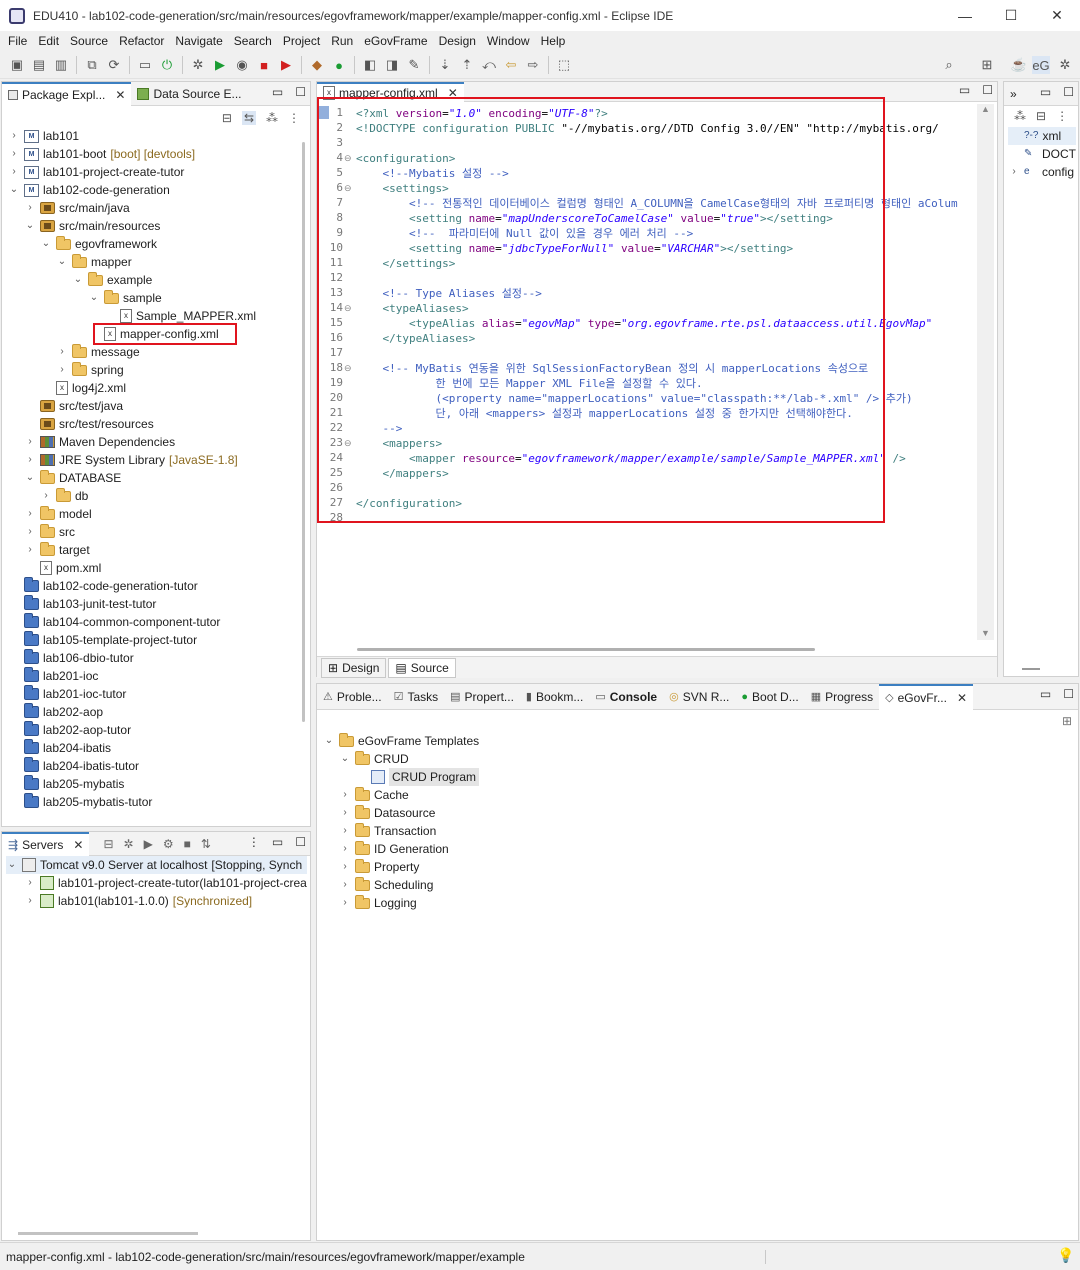 Image resolution: width=1080 pixels, height=1270 pixels. Describe the element at coordinates (145, 65) in the screenshot. I see `terminal-icon: ▭` at that location.